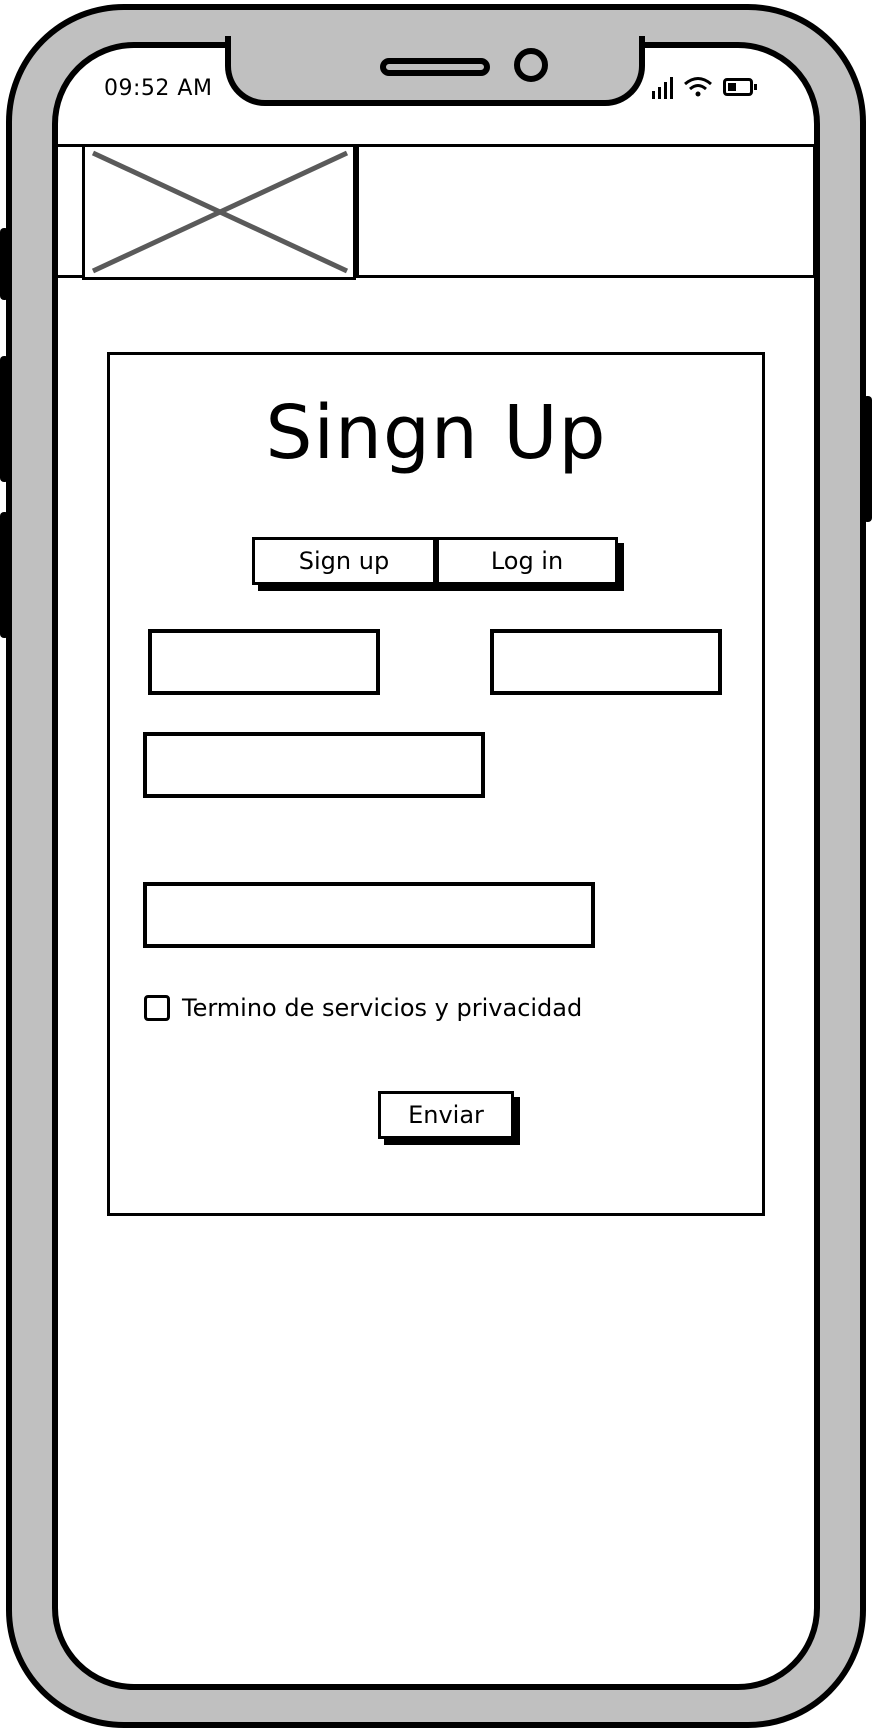  What do you see at coordinates (740, 87) in the screenshot?
I see `battery-icon` at bounding box center [740, 87].